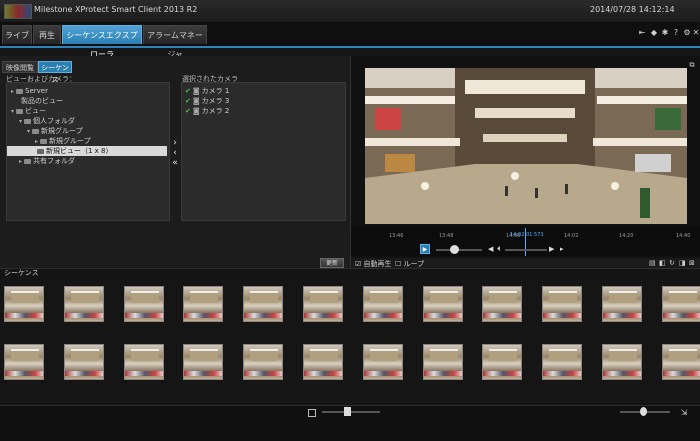  I want to click on skip-back-icon: ⏴, so click(499, 249).